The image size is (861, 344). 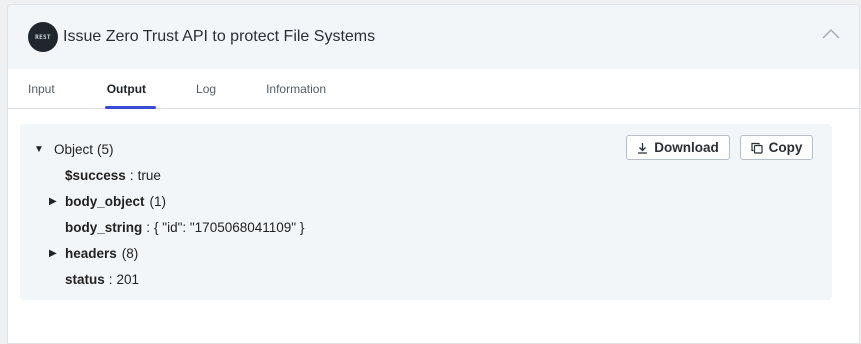 What do you see at coordinates (74, 149) in the screenshot?
I see `root-label: Object` at bounding box center [74, 149].